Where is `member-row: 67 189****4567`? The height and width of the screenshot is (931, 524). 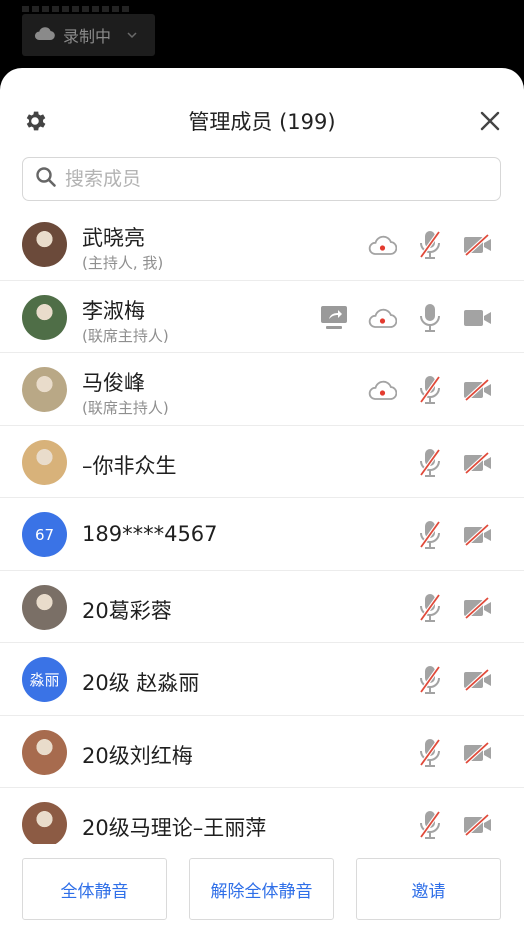 member-row: 67 189****4567 is located at coordinates (262, 534).